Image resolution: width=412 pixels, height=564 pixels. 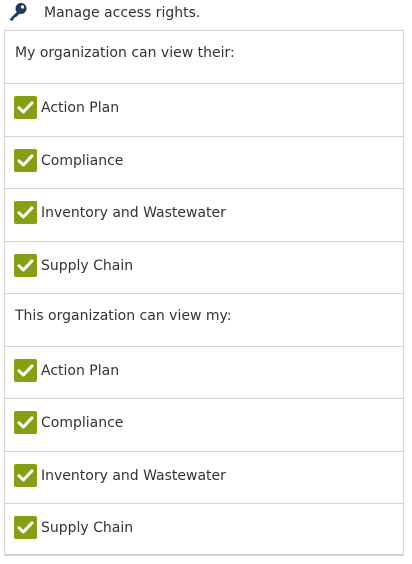 I want to click on list-item-my-action-plan: Action Plan, so click(x=204, y=373).